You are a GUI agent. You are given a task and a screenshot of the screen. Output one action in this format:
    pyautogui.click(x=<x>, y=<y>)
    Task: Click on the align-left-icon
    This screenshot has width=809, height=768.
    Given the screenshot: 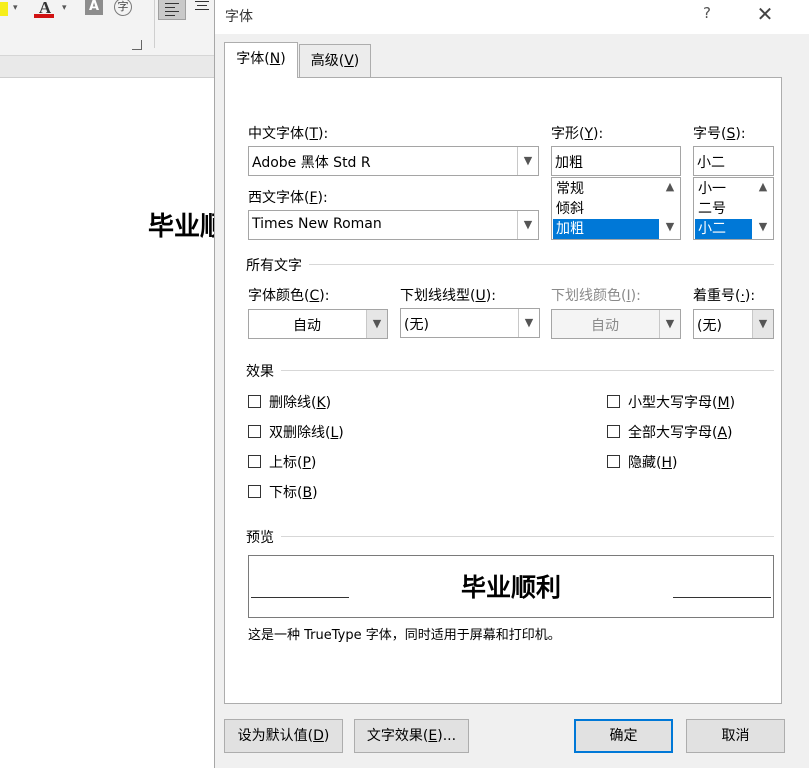 What is the action you would take?
    pyautogui.click(x=172, y=10)
    